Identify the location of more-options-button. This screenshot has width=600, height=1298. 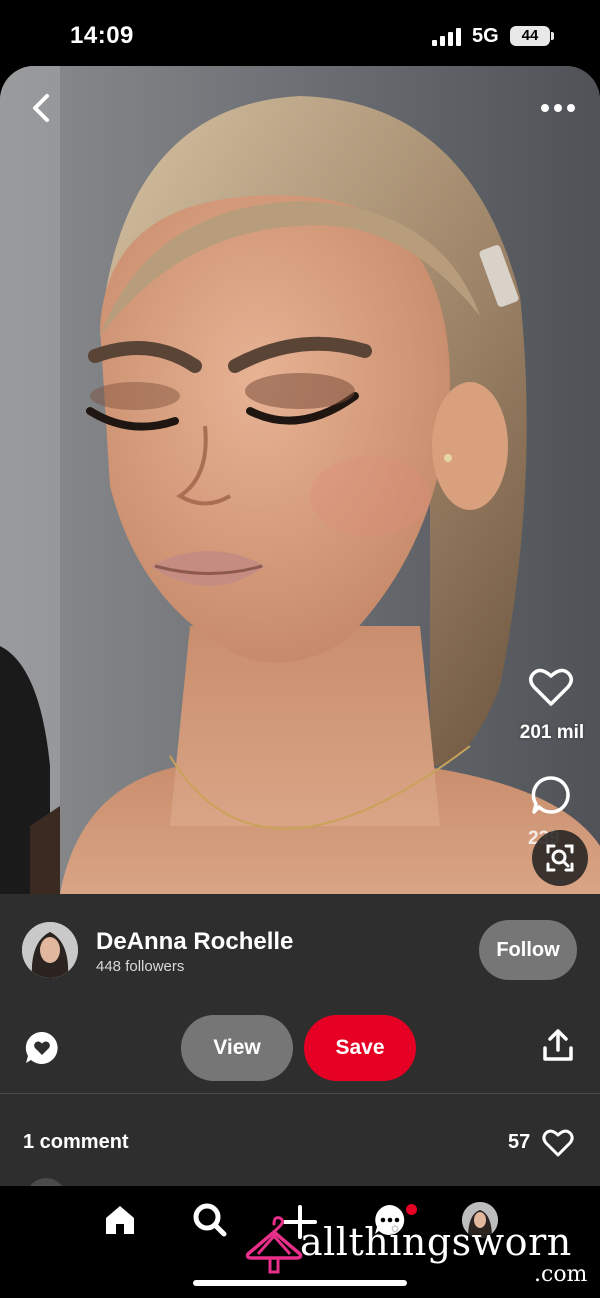
(558, 108).